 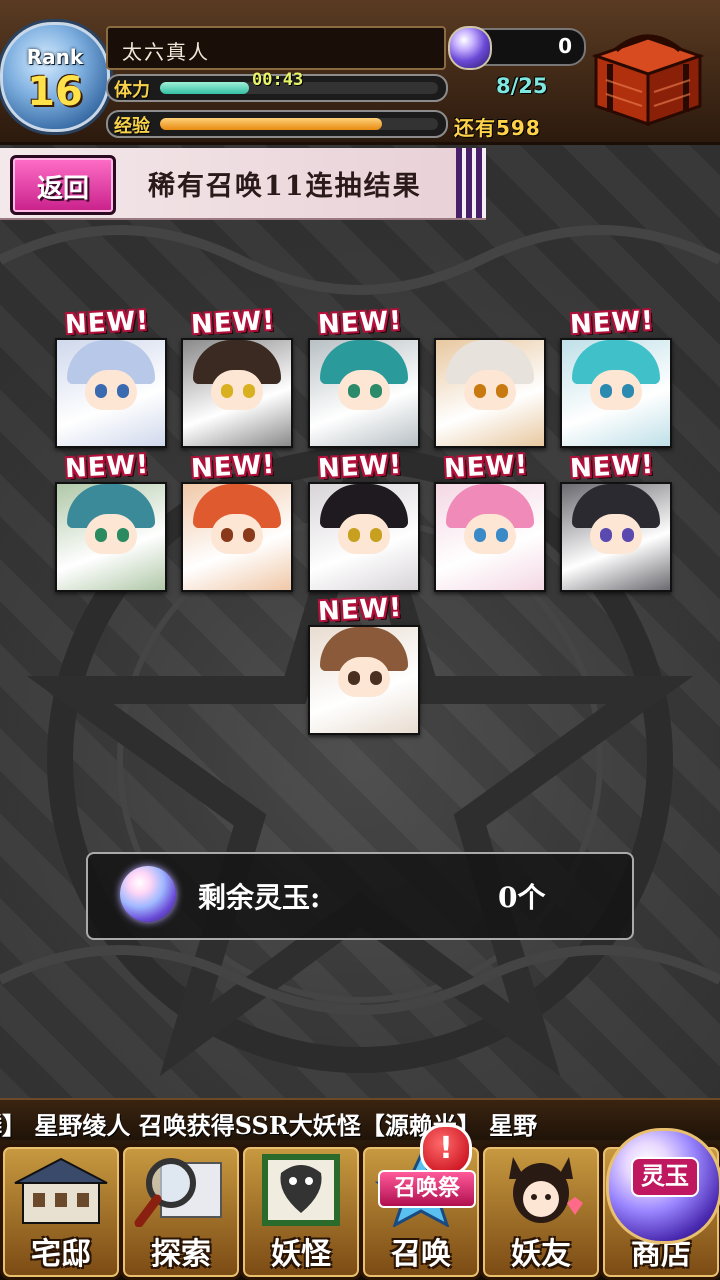 What do you see at coordinates (421, 1254) in the screenshot?
I see `nav-label: 召唤` at bounding box center [421, 1254].